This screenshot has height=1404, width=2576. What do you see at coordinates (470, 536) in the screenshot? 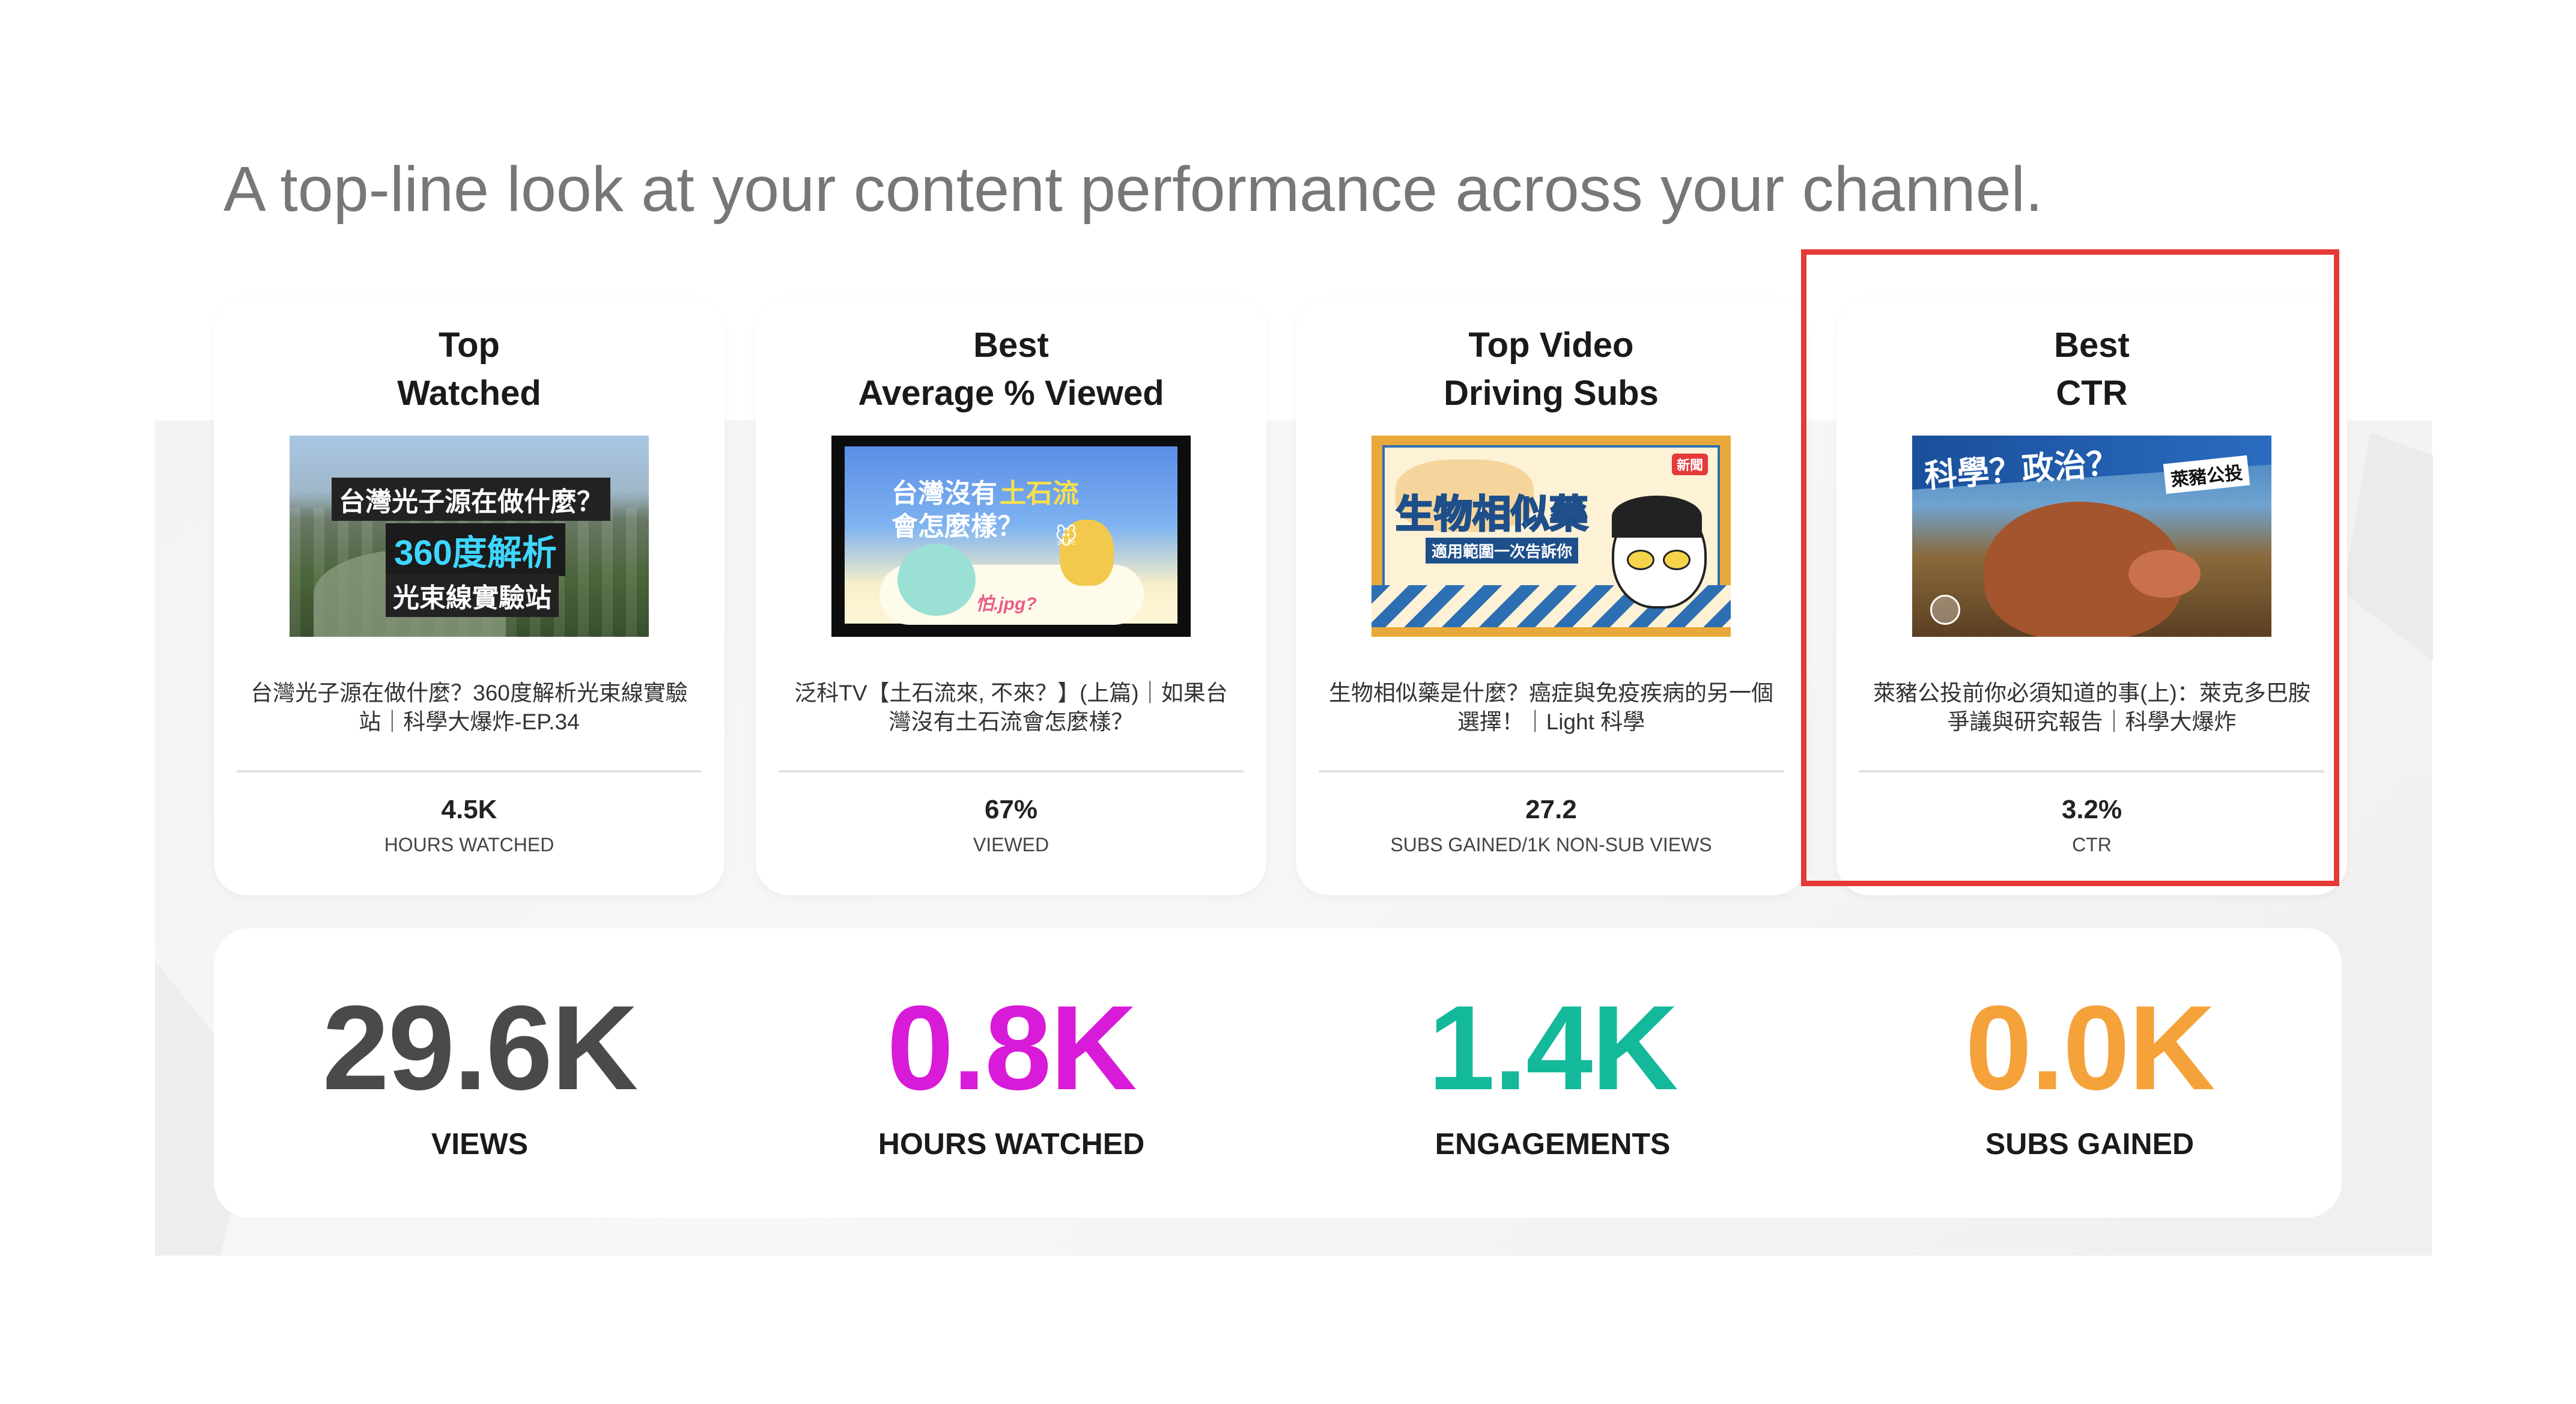
I see `video-thumbnail: 台灣光子源在做什麼？ 360度解析 光束線實驗站` at bounding box center [470, 536].